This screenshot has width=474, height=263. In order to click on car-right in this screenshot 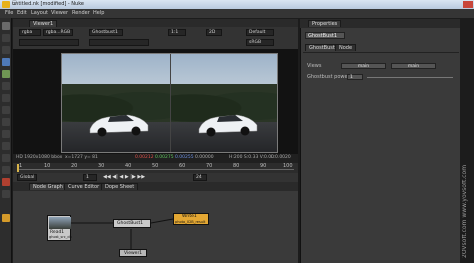, I will do `click(228, 125)`.